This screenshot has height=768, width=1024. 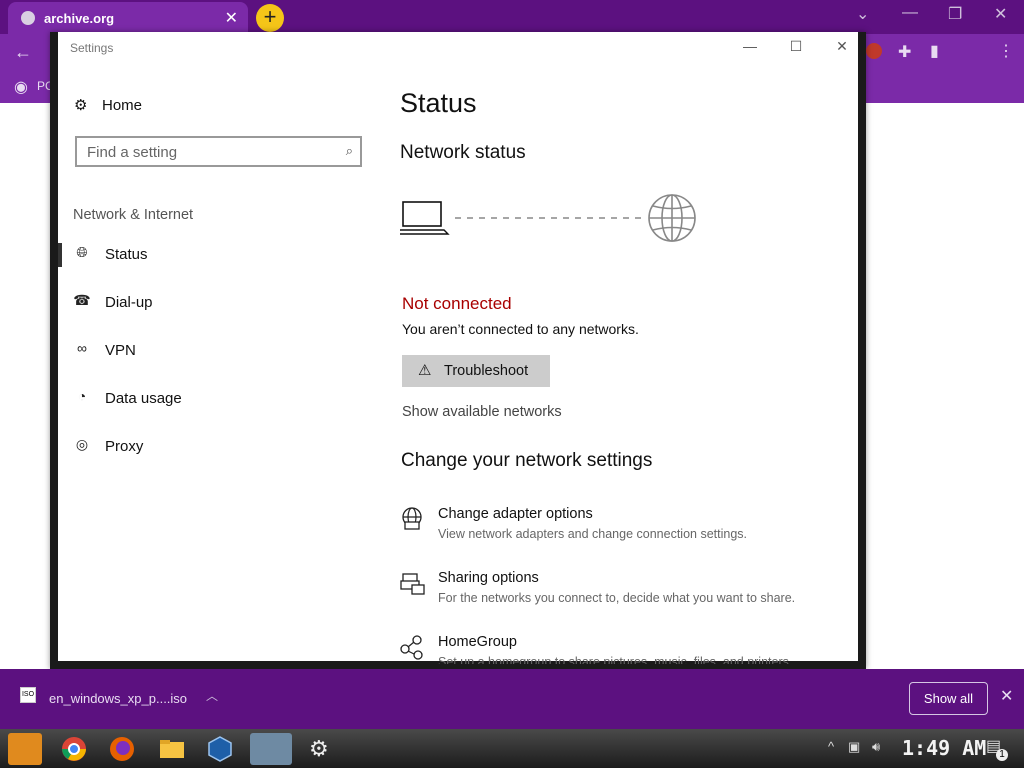 I want to click on show-all-button: Show all, so click(x=948, y=698).